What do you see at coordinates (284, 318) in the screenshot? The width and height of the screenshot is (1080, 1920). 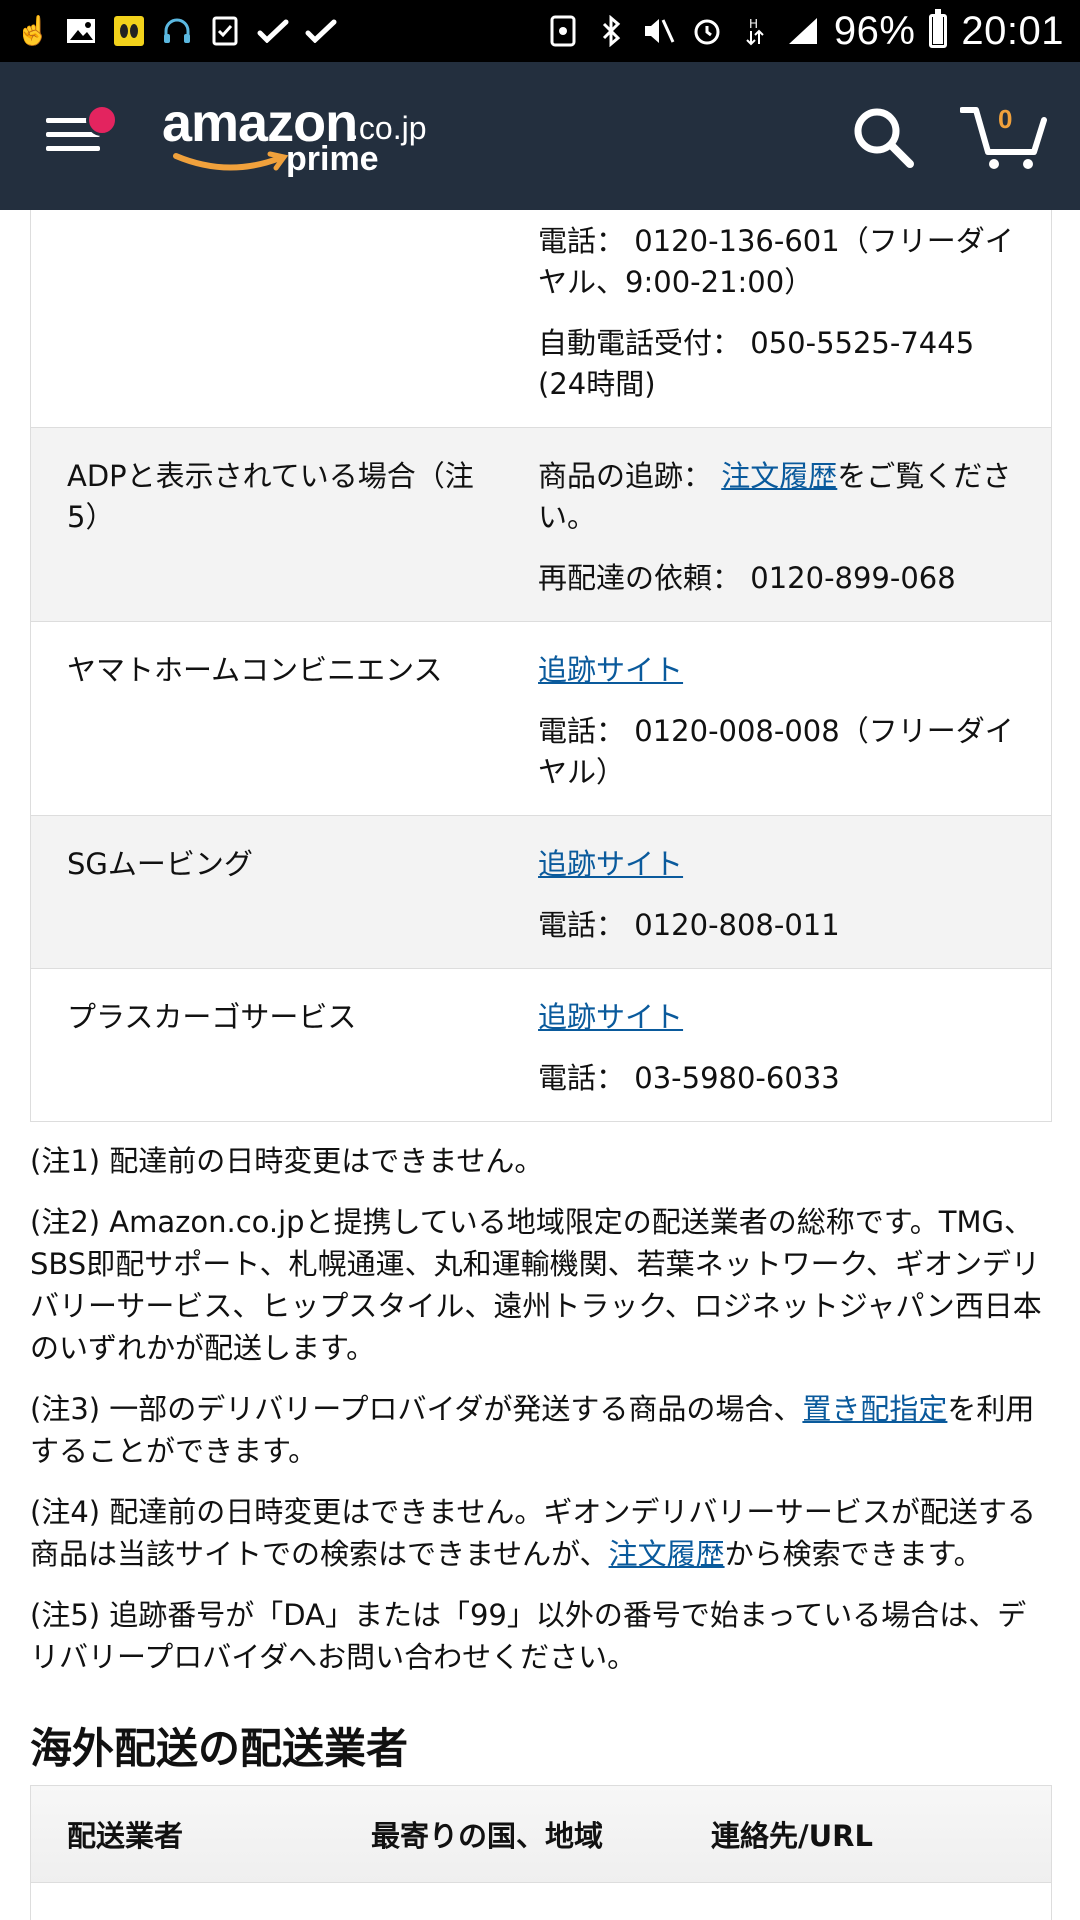 I see `carrier-name` at bounding box center [284, 318].